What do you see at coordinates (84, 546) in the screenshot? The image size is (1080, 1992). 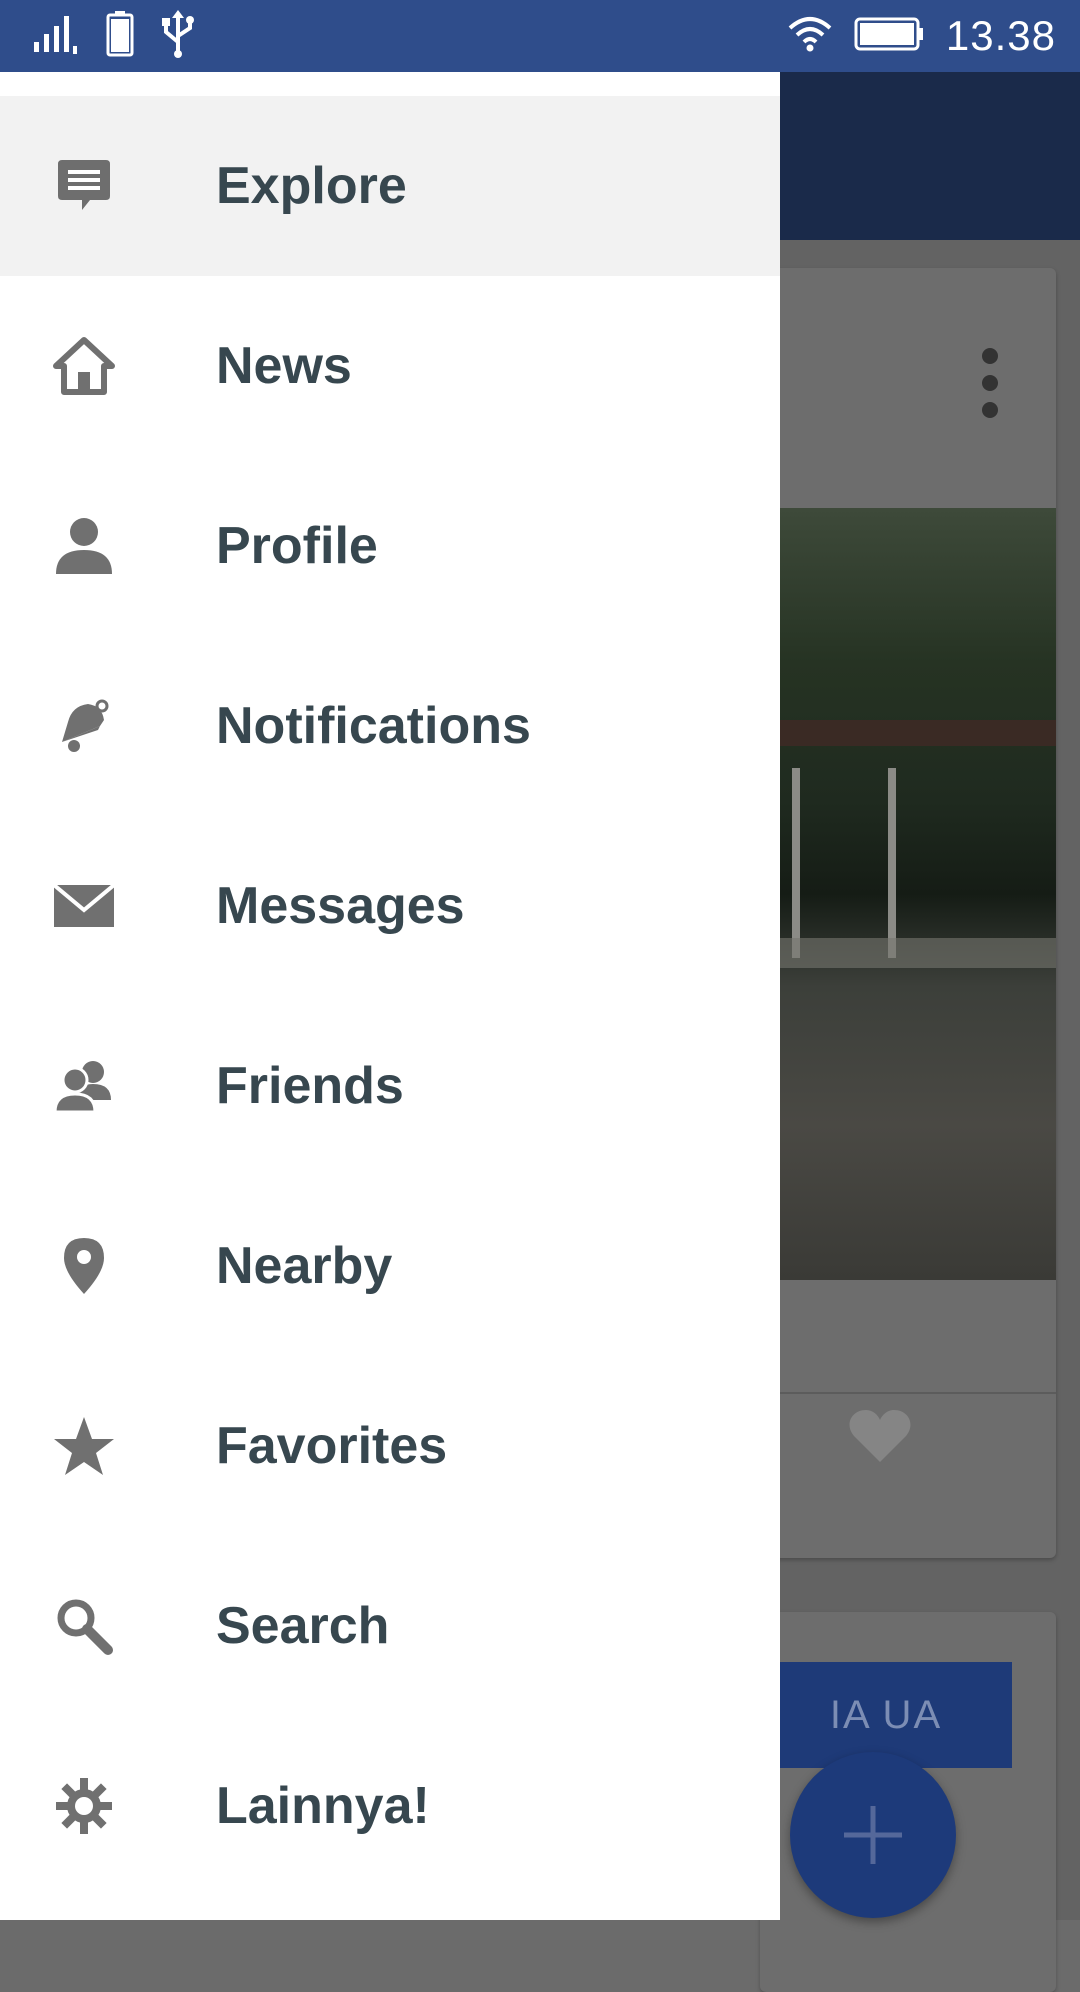 I see `person-icon` at bounding box center [84, 546].